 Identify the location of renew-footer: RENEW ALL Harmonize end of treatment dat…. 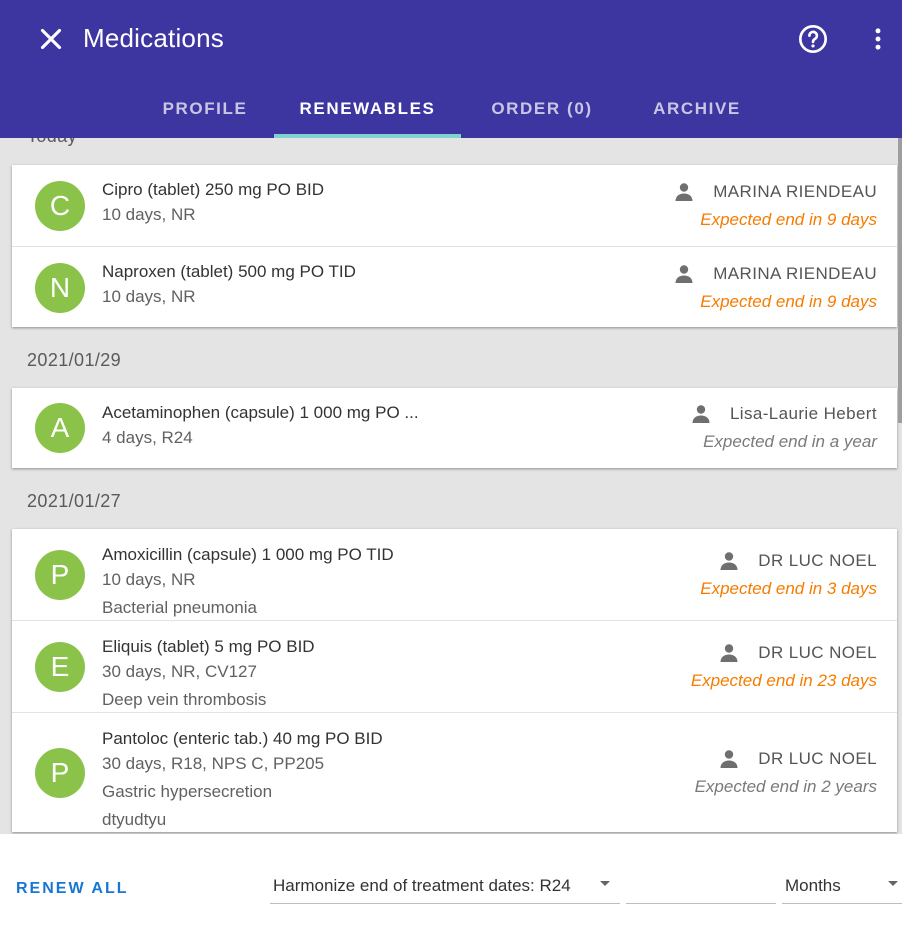
(451, 879).